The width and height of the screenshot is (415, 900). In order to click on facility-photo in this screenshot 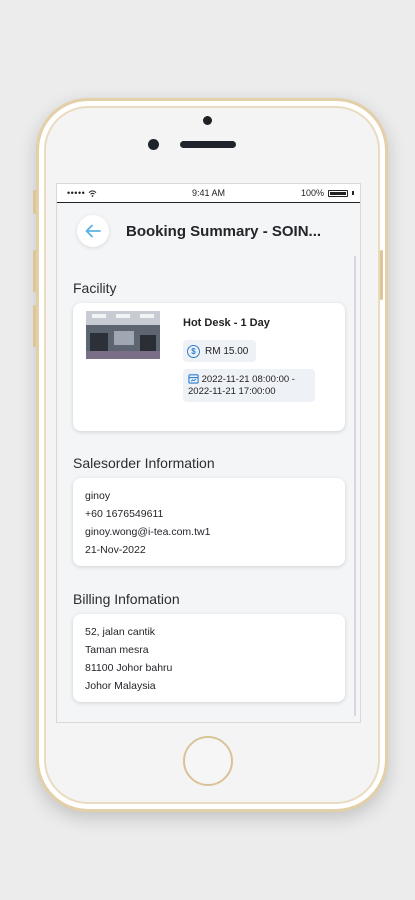, I will do `click(123, 335)`.